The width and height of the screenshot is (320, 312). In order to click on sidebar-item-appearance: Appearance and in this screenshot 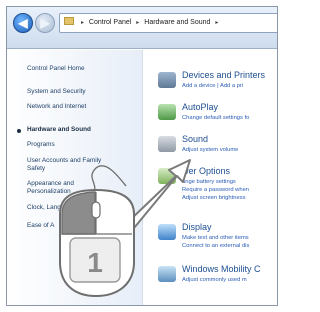, I will do `click(50, 183)`.